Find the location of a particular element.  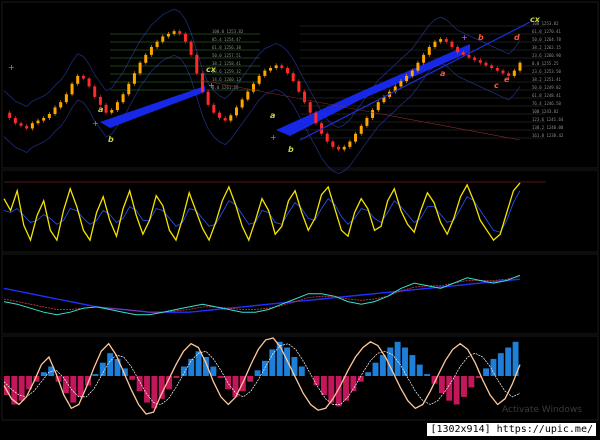

fib-right-label: 61.8 1270.41 is located at coordinates (546, 31).